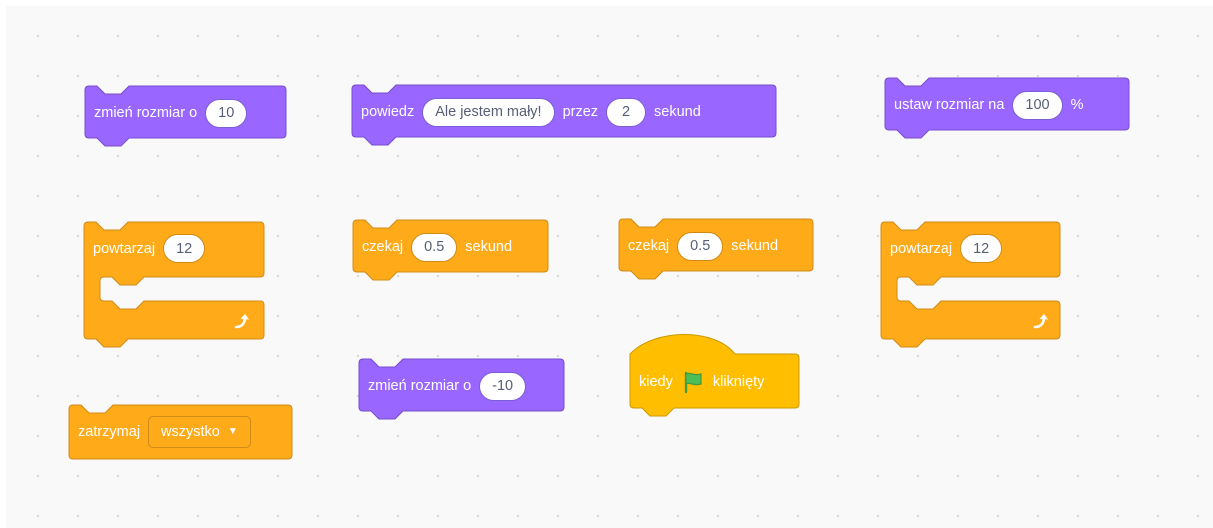  What do you see at coordinates (1037, 105) in the screenshot?
I see `size-input: 100` at bounding box center [1037, 105].